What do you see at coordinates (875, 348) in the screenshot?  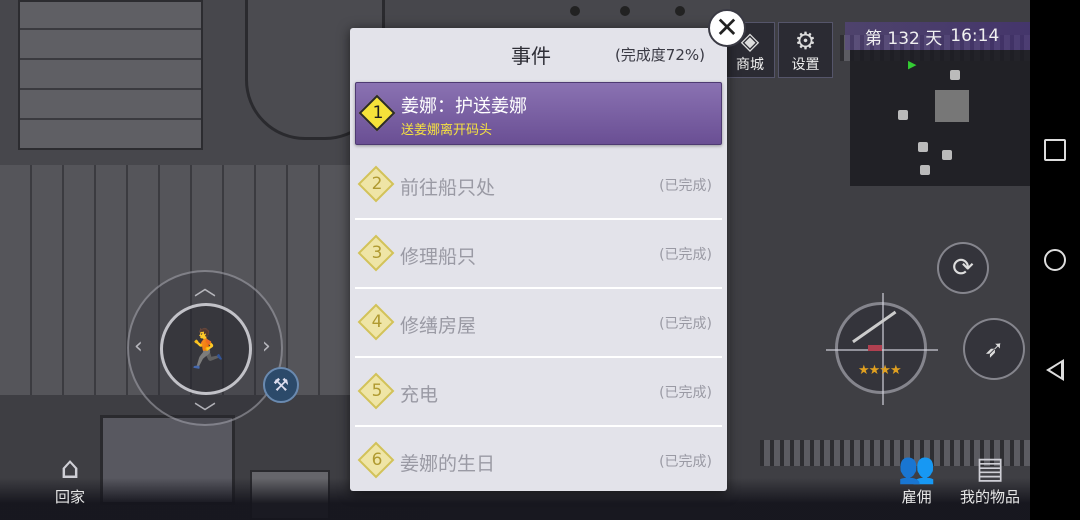 I see `weapon-tip` at bounding box center [875, 348].